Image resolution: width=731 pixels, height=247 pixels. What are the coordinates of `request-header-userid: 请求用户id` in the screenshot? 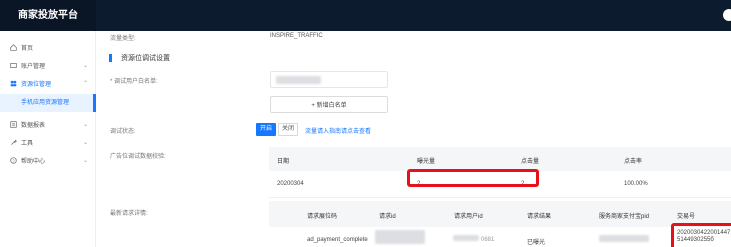 It's located at (468, 217).